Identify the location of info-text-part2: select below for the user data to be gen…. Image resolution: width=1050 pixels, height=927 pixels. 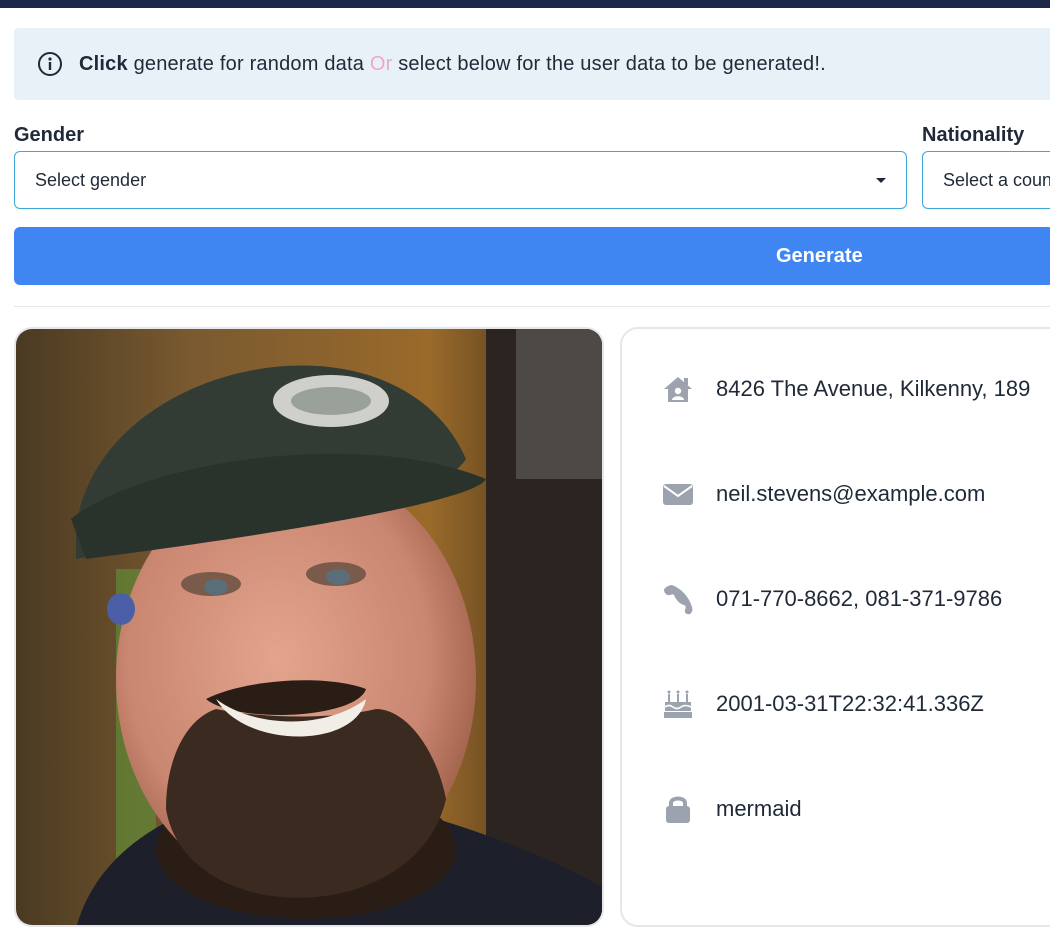
(609, 63).